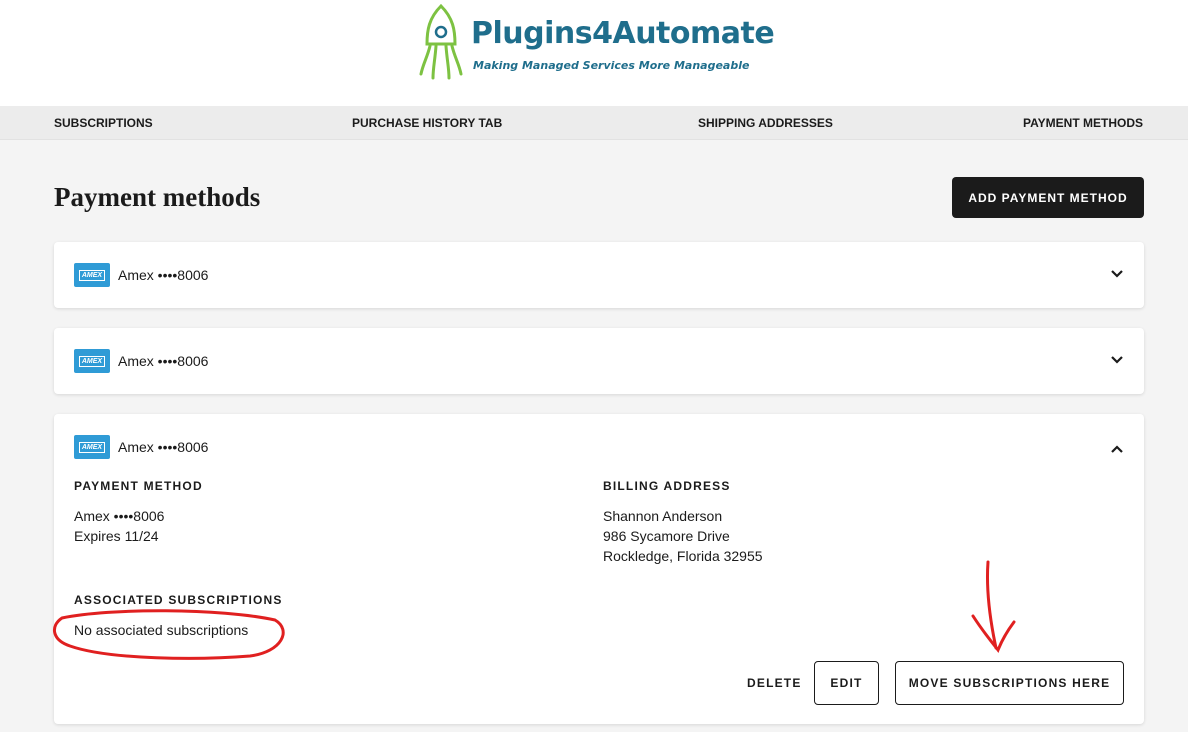  What do you see at coordinates (623, 33) in the screenshot?
I see `brand-name: Plugins4Automate` at bounding box center [623, 33].